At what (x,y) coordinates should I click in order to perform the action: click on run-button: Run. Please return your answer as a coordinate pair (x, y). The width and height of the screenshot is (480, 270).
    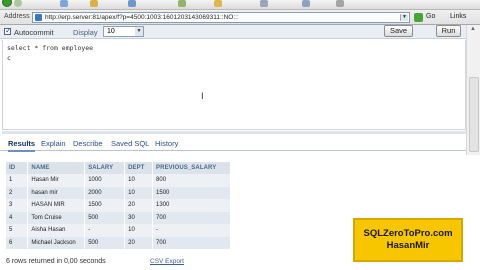
    Looking at the image, I should click on (448, 31).